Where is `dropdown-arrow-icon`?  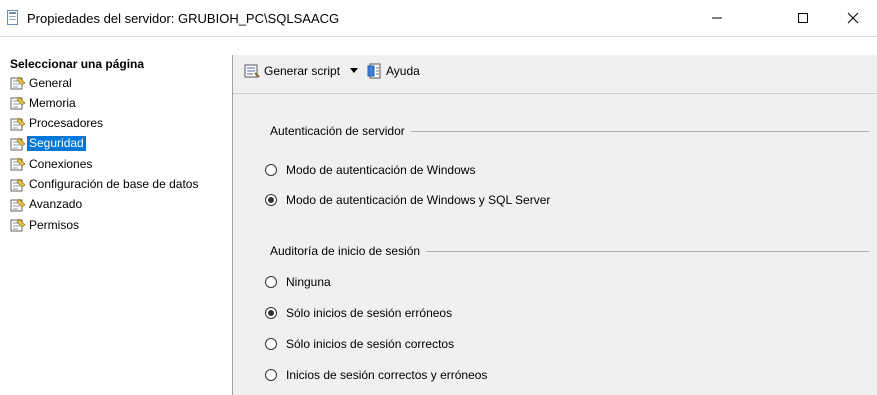 dropdown-arrow-icon is located at coordinates (354, 70).